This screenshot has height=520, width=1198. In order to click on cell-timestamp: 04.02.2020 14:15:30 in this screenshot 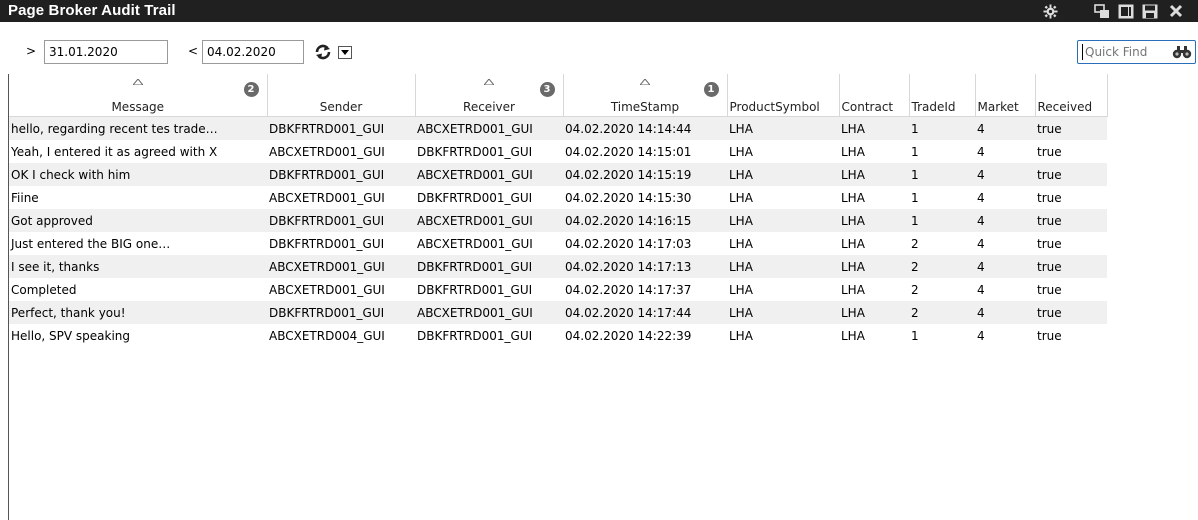, I will do `click(645, 197)`.